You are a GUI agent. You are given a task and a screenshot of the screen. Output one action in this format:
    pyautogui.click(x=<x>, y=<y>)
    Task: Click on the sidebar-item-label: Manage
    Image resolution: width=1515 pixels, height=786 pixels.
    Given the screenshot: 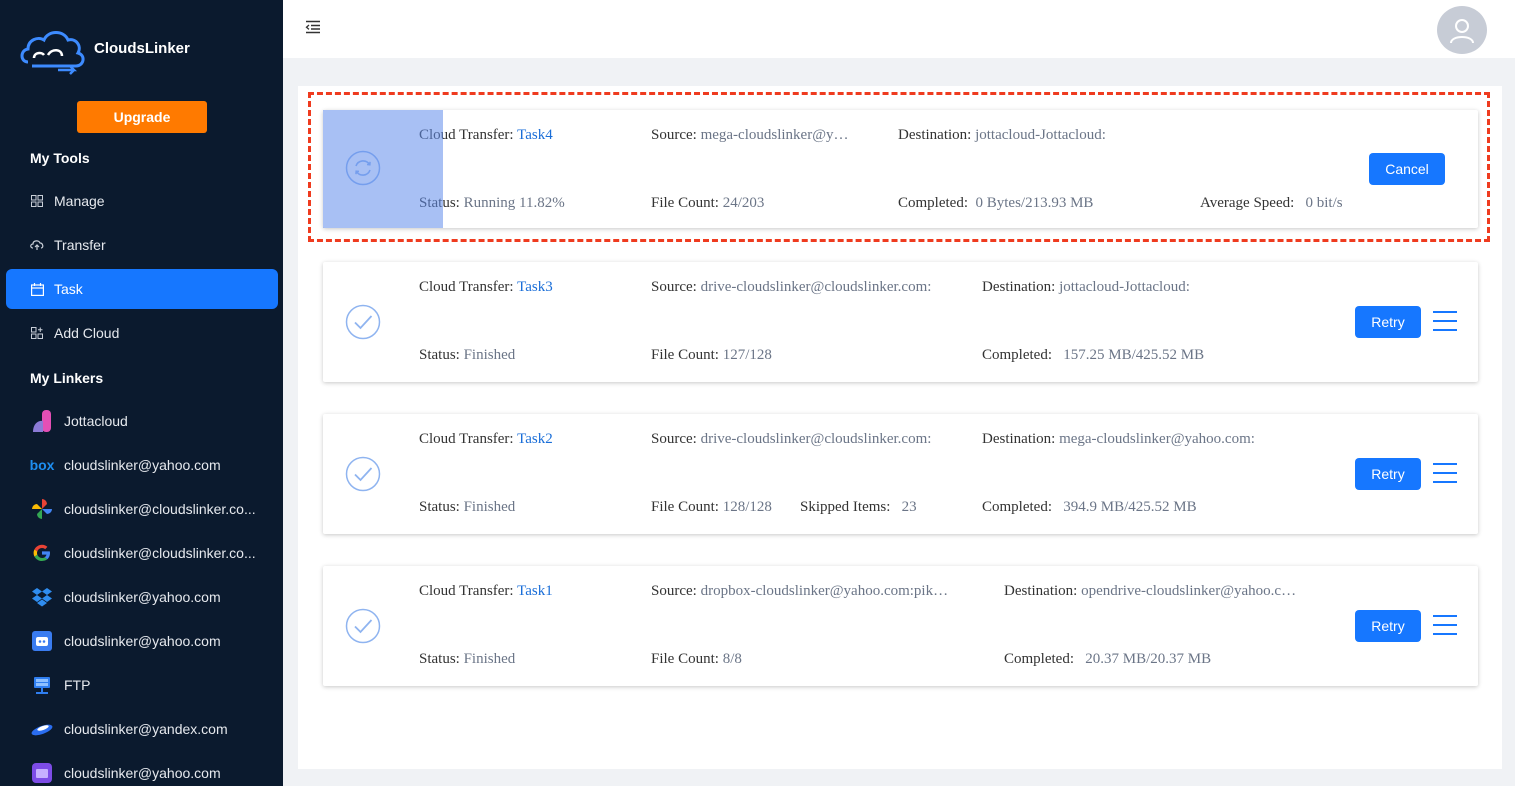 What is the action you would take?
    pyautogui.click(x=79, y=201)
    